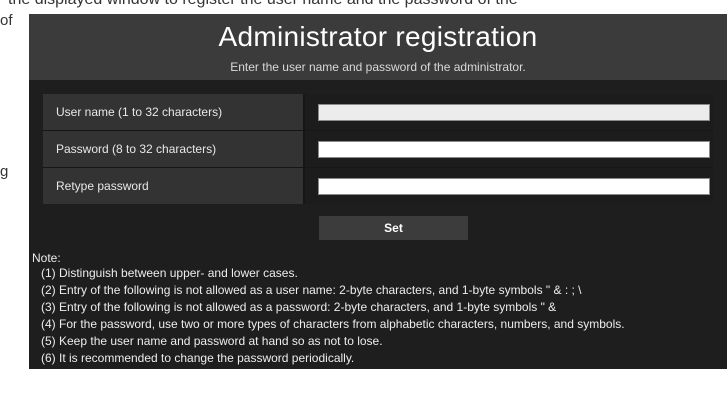 Image resolution: width=727 pixels, height=397 pixels. What do you see at coordinates (173, 186) in the screenshot?
I see `retype-password-label: Retype password` at bounding box center [173, 186].